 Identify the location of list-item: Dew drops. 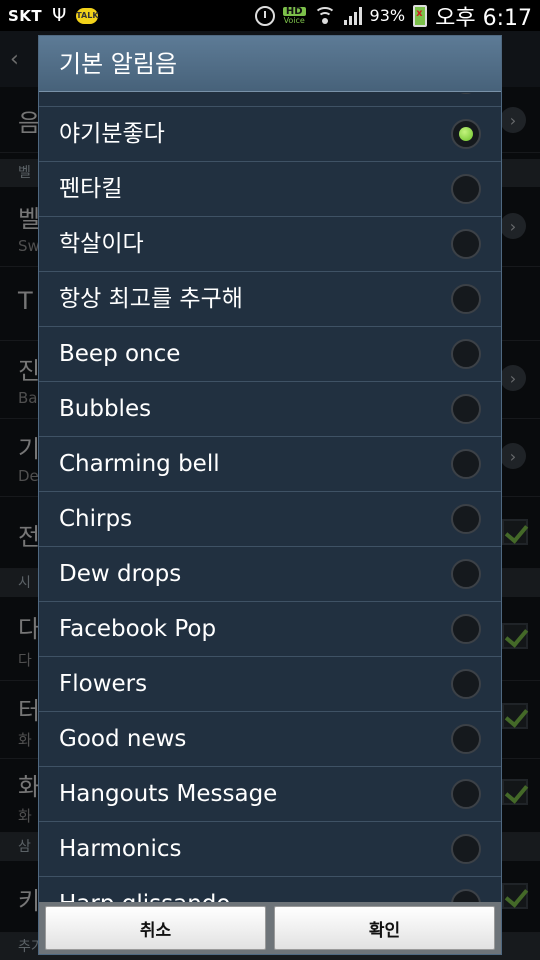
(270, 574).